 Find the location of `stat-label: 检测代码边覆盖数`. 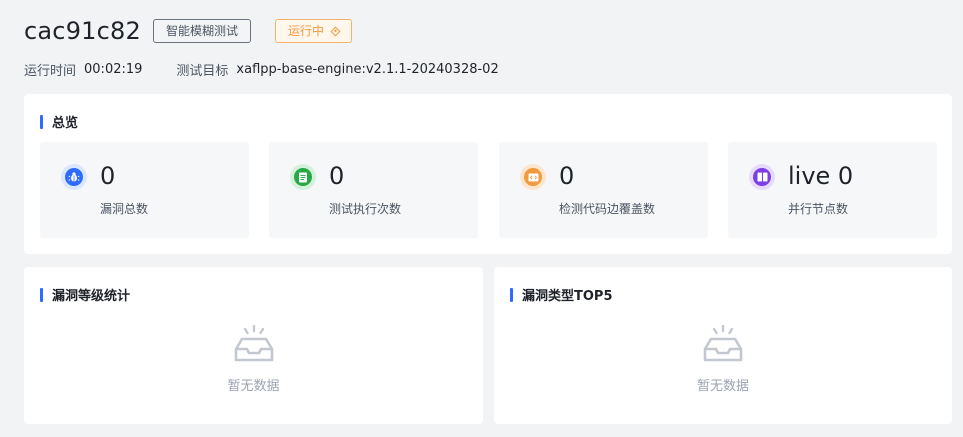

stat-label: 检测代码边覆盖数 is located at coordinates (607, 209).